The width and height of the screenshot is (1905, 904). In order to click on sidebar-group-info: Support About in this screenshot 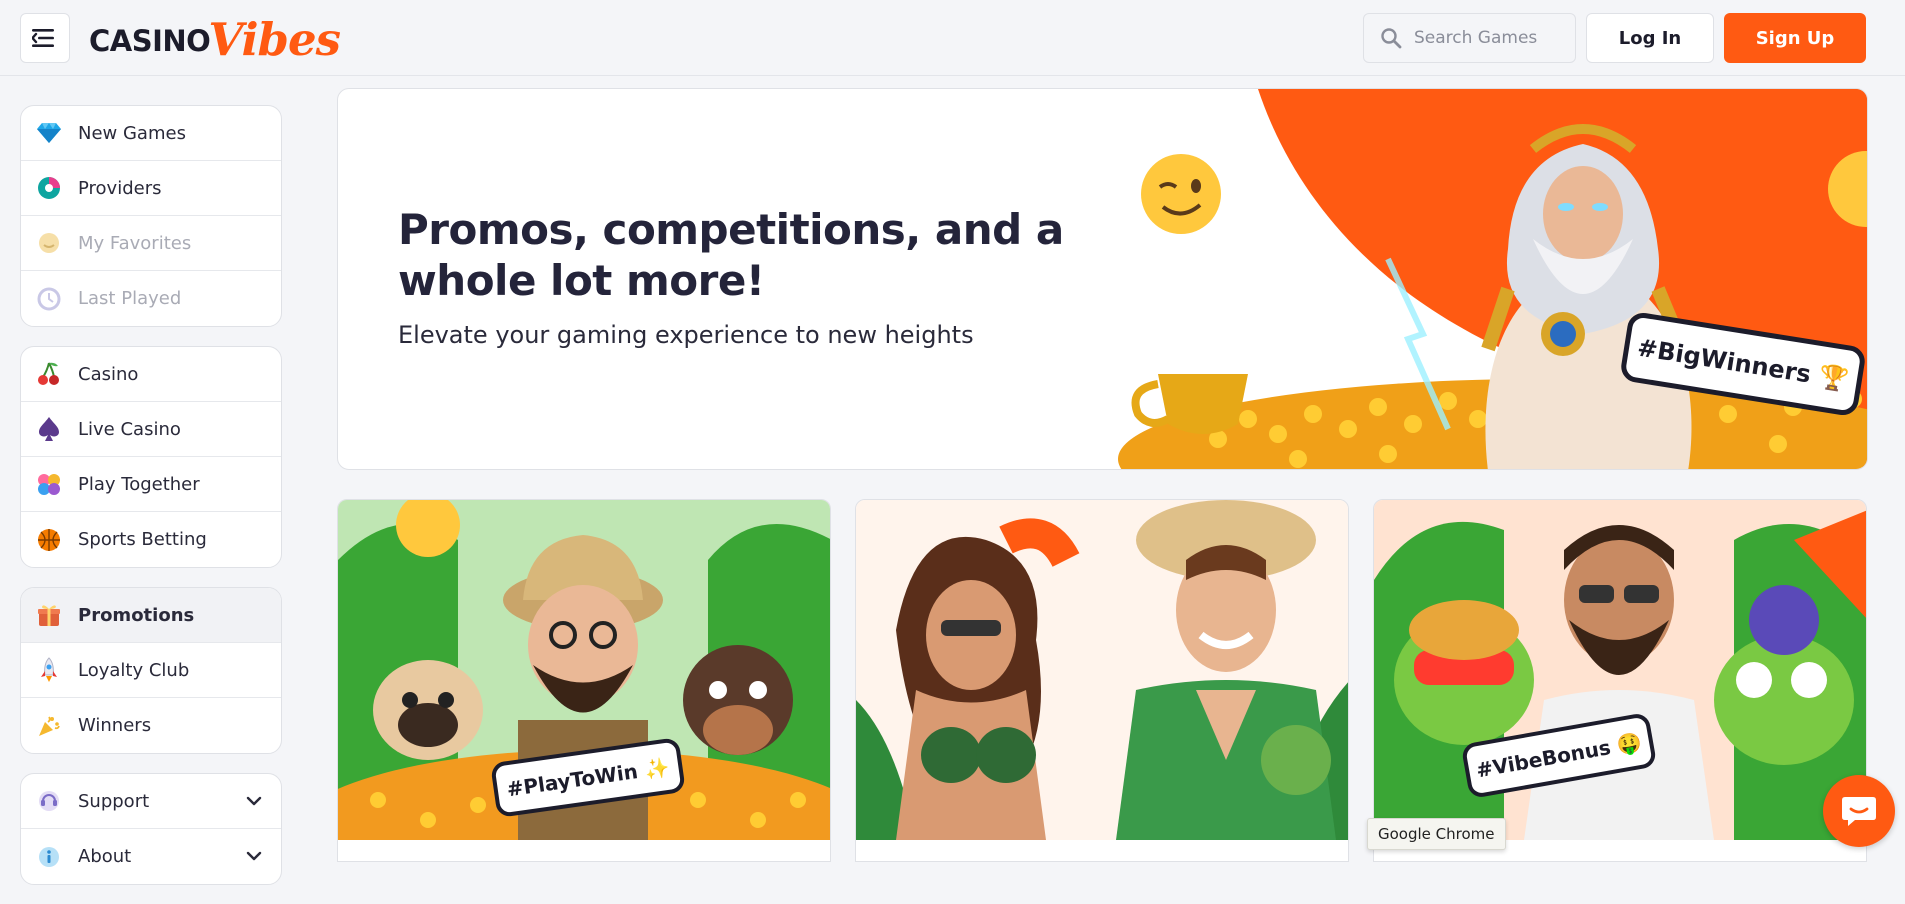, I will do `click(151, 829)`.